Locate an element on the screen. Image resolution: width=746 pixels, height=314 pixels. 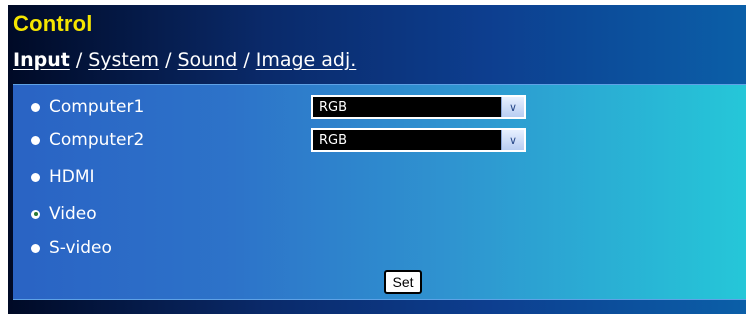
input-option-video: Video is located at coordinates (64, 214).